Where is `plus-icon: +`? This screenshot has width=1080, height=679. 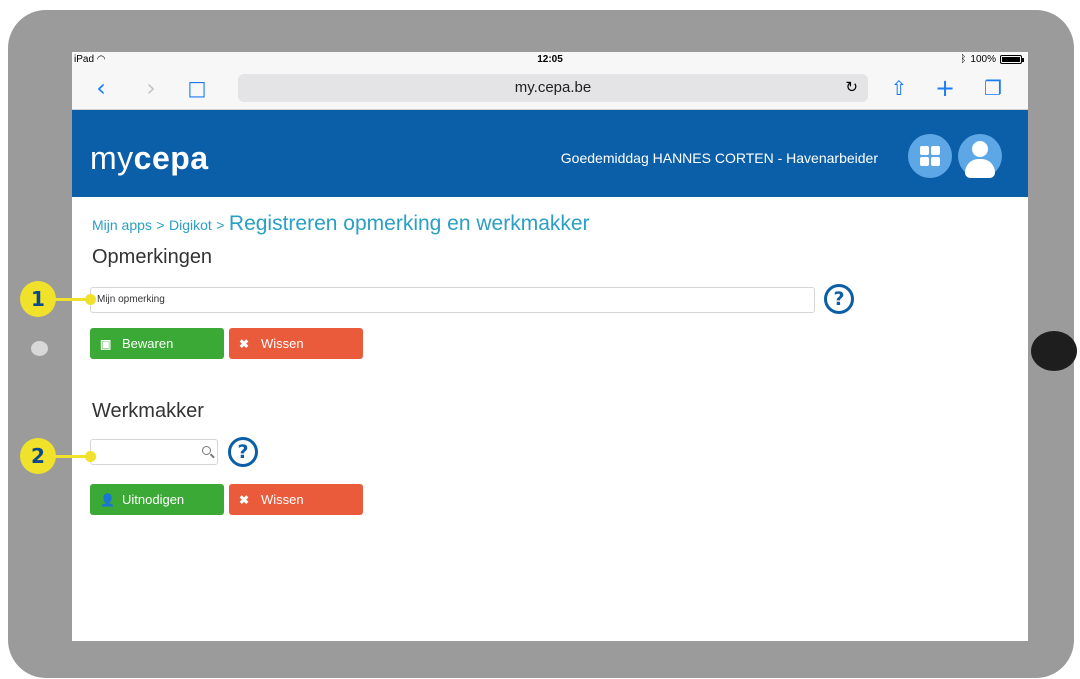
plus-icon: + is located at coordinates (945, 88).